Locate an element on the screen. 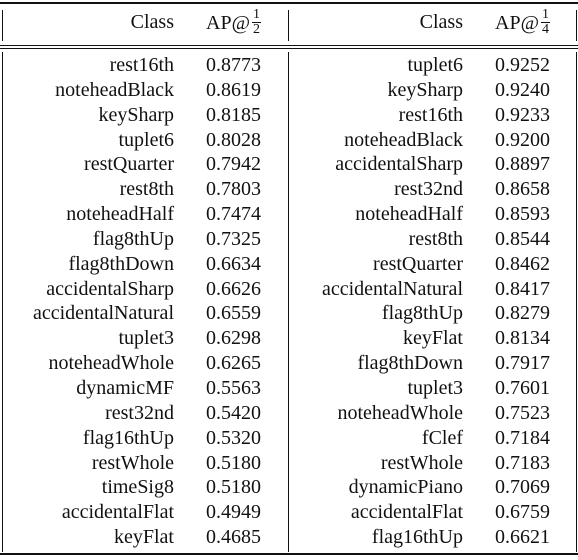 Image resolution: width=578 pixels, height=560 pixels. table-row: noteheadWhole 0.7523 is located at coordinates (433, 413).